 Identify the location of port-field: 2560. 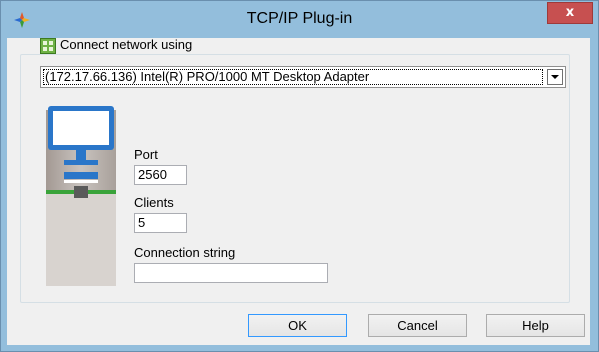
(160, 175).